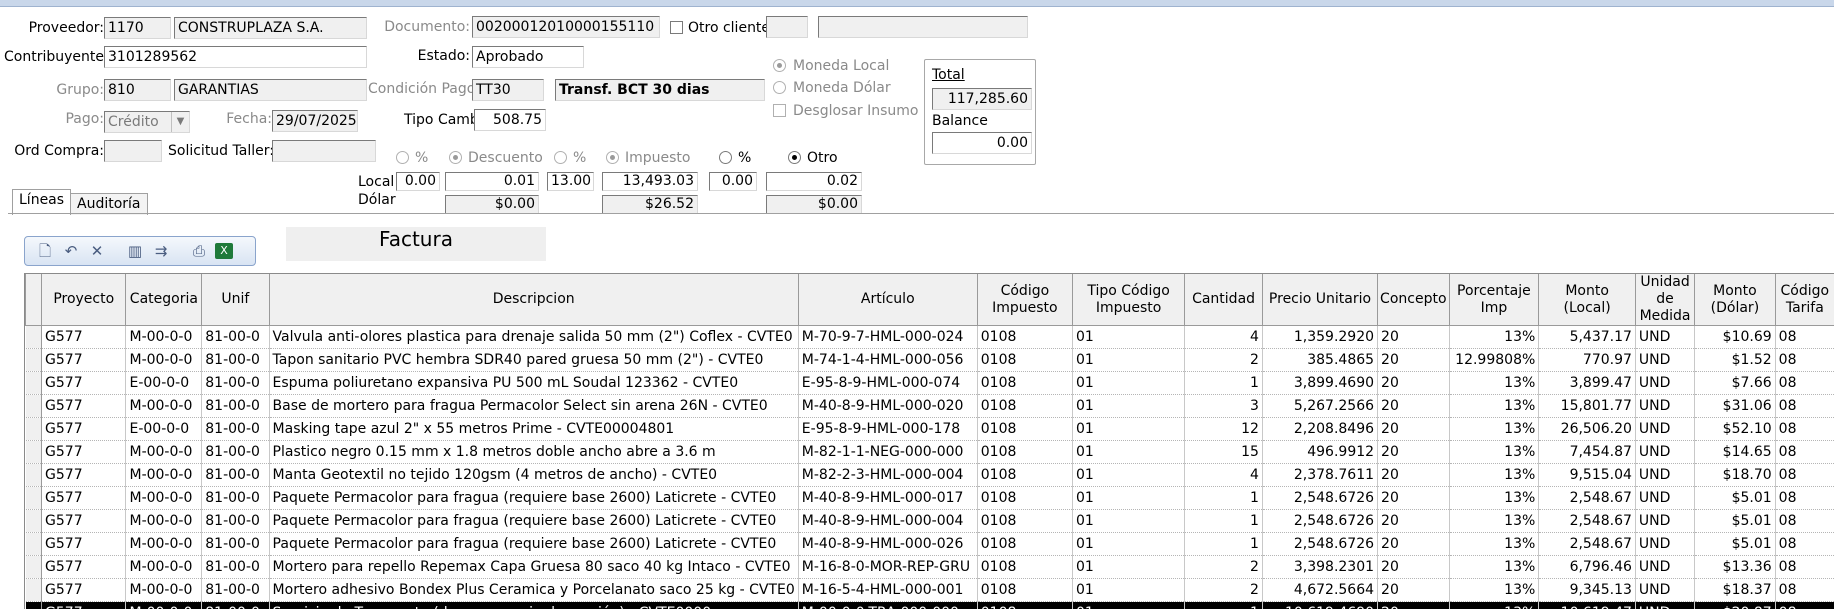 The image size is (1834, 609). What do you see at coordinates (164, 300) in the screenshot?
I see `header-categoria: Categoria` at bounding box center [164, 300].